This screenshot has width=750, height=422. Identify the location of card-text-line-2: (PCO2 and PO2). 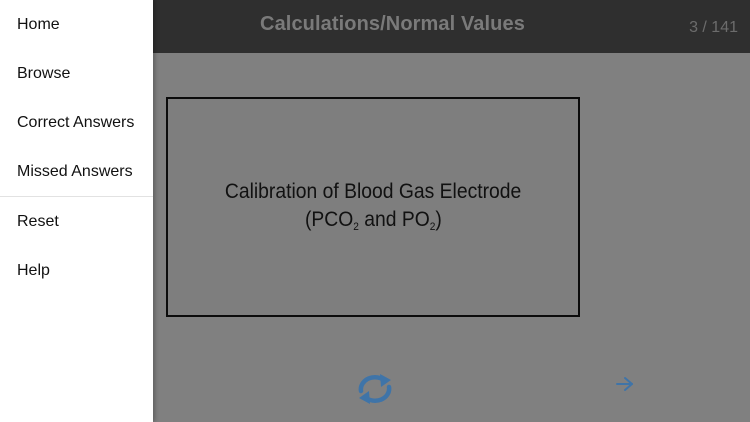
(373, 220).